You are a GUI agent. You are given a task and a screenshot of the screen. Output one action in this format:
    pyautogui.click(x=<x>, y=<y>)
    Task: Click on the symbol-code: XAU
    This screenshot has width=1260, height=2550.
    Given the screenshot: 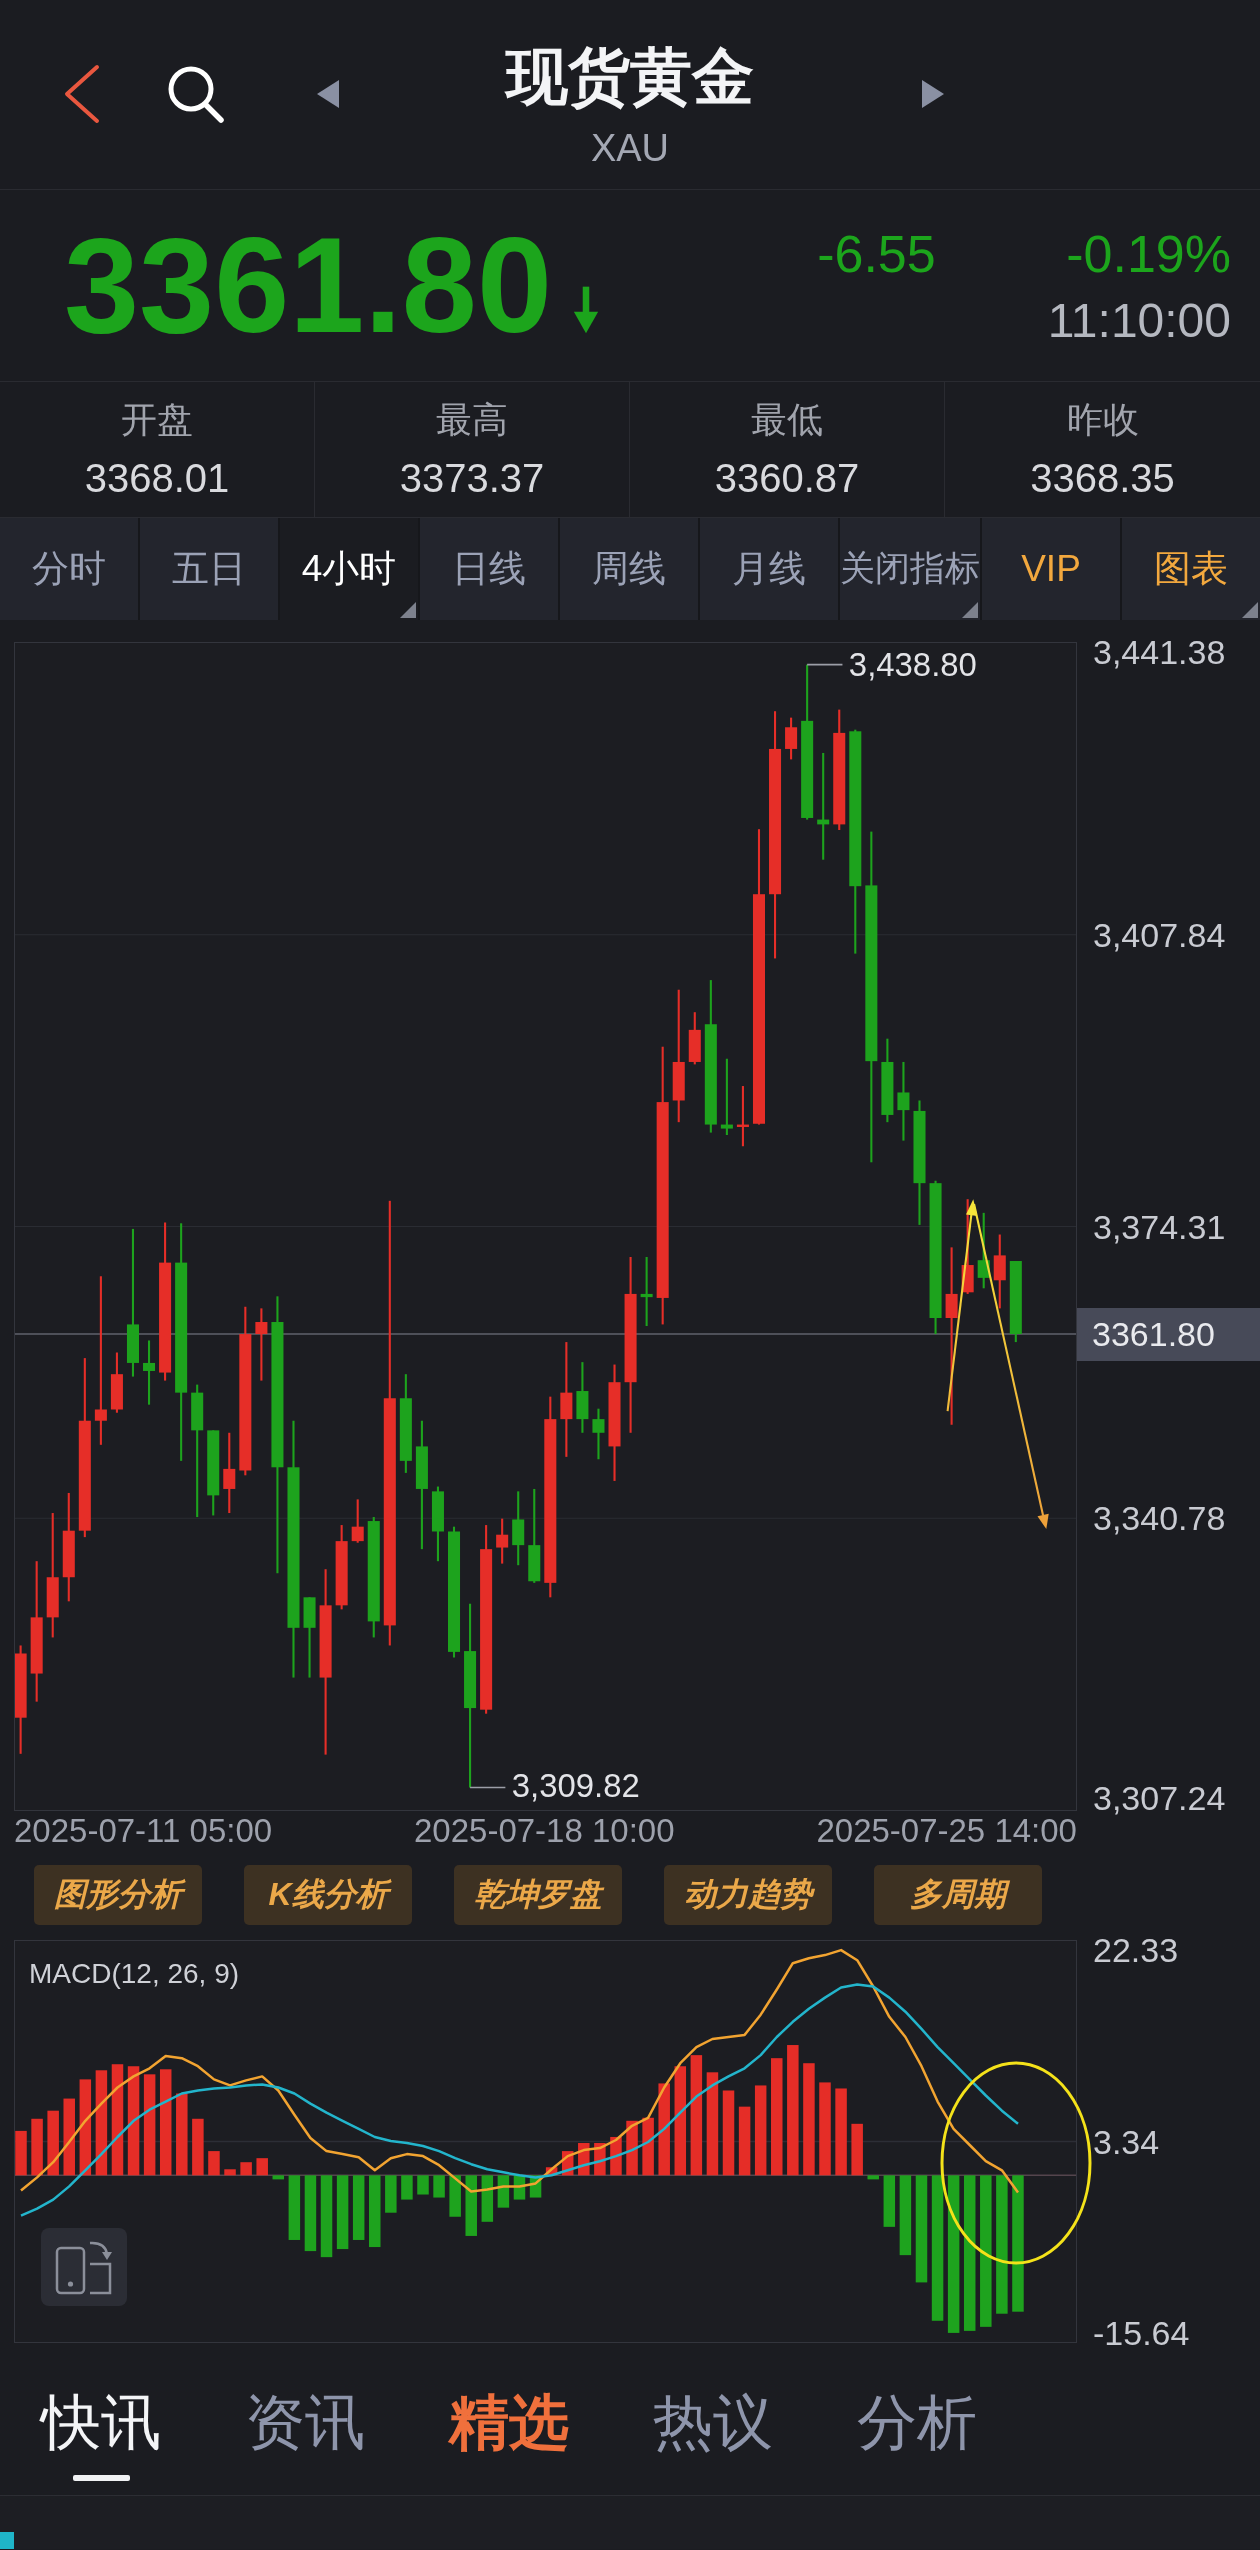 What is the action you would take?
    pyautogui.click(x=630, y=148)
    